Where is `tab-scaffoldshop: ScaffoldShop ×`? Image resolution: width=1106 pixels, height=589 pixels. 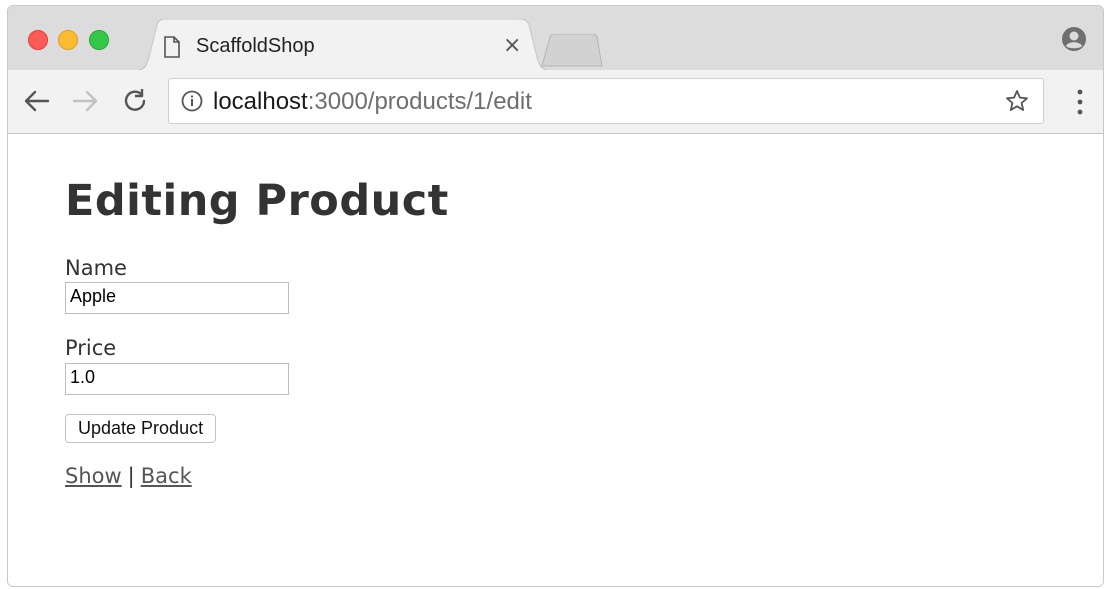
tab-scaffoldshop: ScaffoldShop × is located at coordinates (343, 45).